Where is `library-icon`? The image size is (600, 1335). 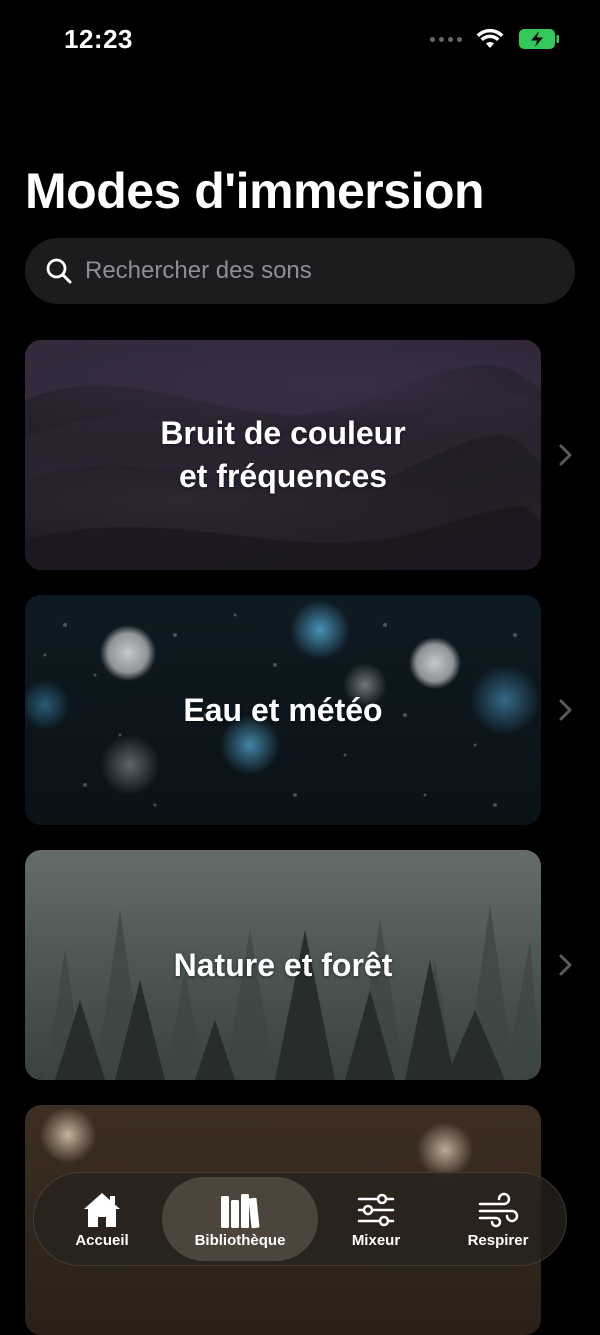 library-icon is located at coordinates (240, 1210).